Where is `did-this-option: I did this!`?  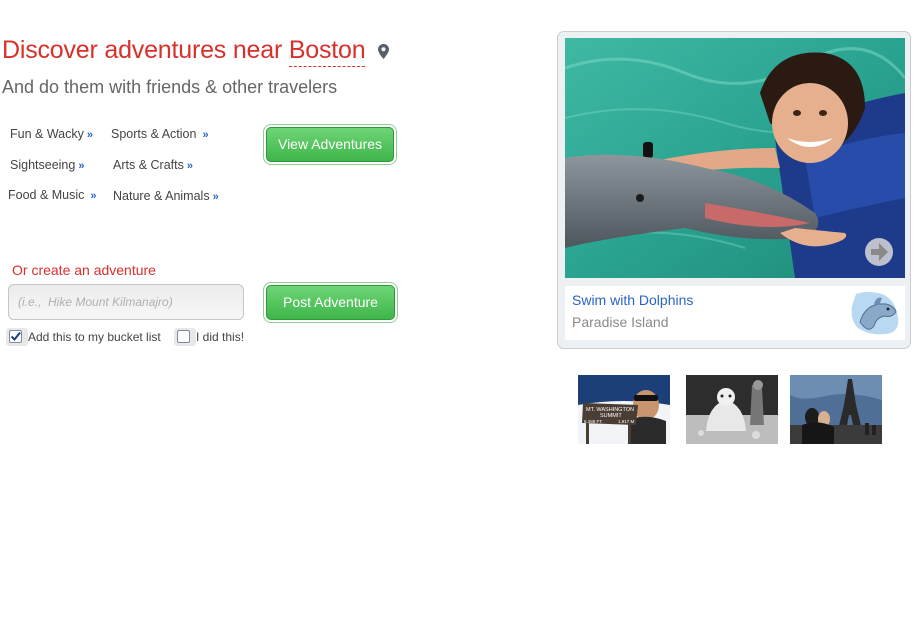
did-this-option: I did this! is located at coordinates (209, 337).